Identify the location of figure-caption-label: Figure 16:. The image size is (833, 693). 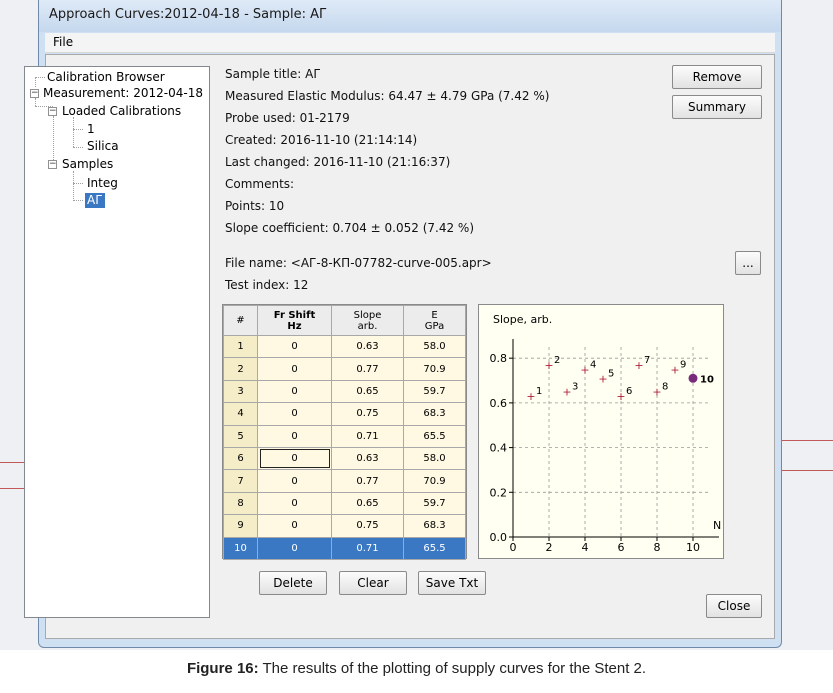
(222, 668).